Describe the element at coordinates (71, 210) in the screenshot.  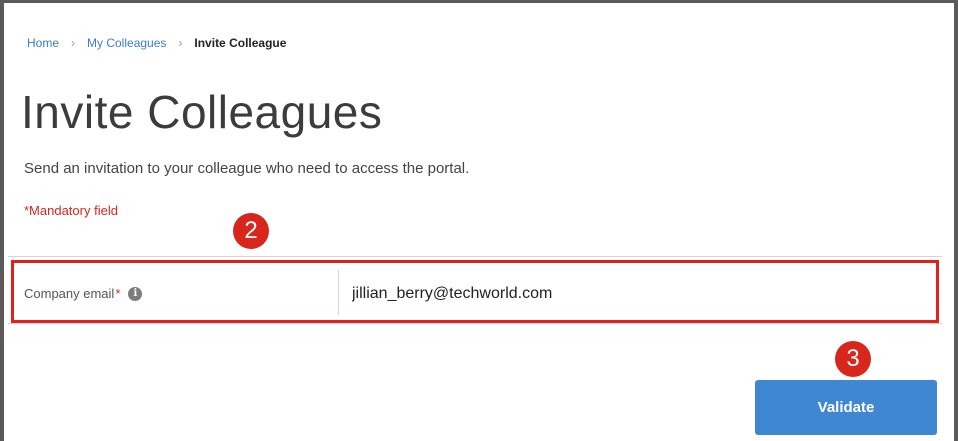
I see `mandatory-field-note: *Mandatory field` at that location.